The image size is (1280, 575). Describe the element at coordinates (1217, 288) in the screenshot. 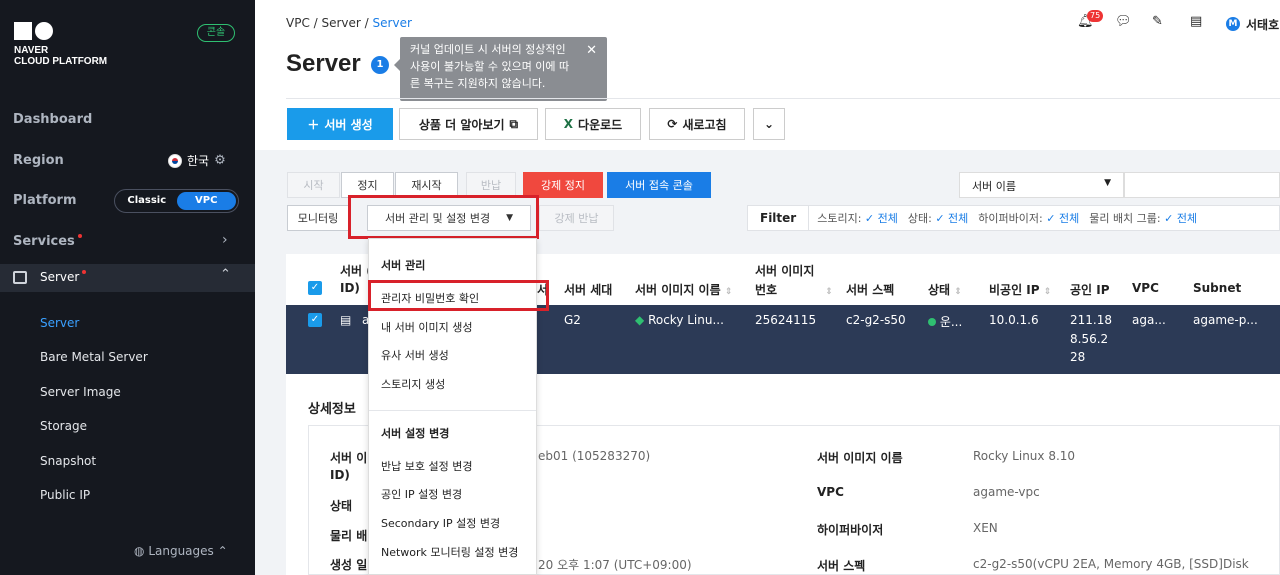

I see `col-subnet: Subnet` at that location.